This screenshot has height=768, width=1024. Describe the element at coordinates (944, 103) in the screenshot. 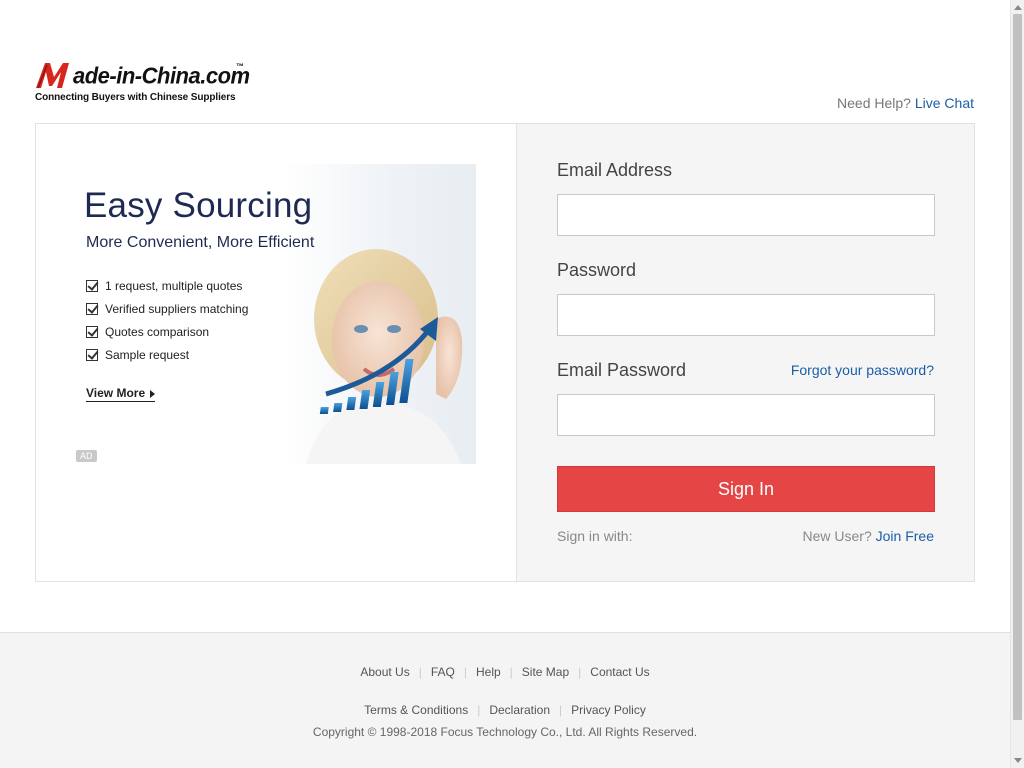

I see `live-chat-link: Live Chat` at that location.